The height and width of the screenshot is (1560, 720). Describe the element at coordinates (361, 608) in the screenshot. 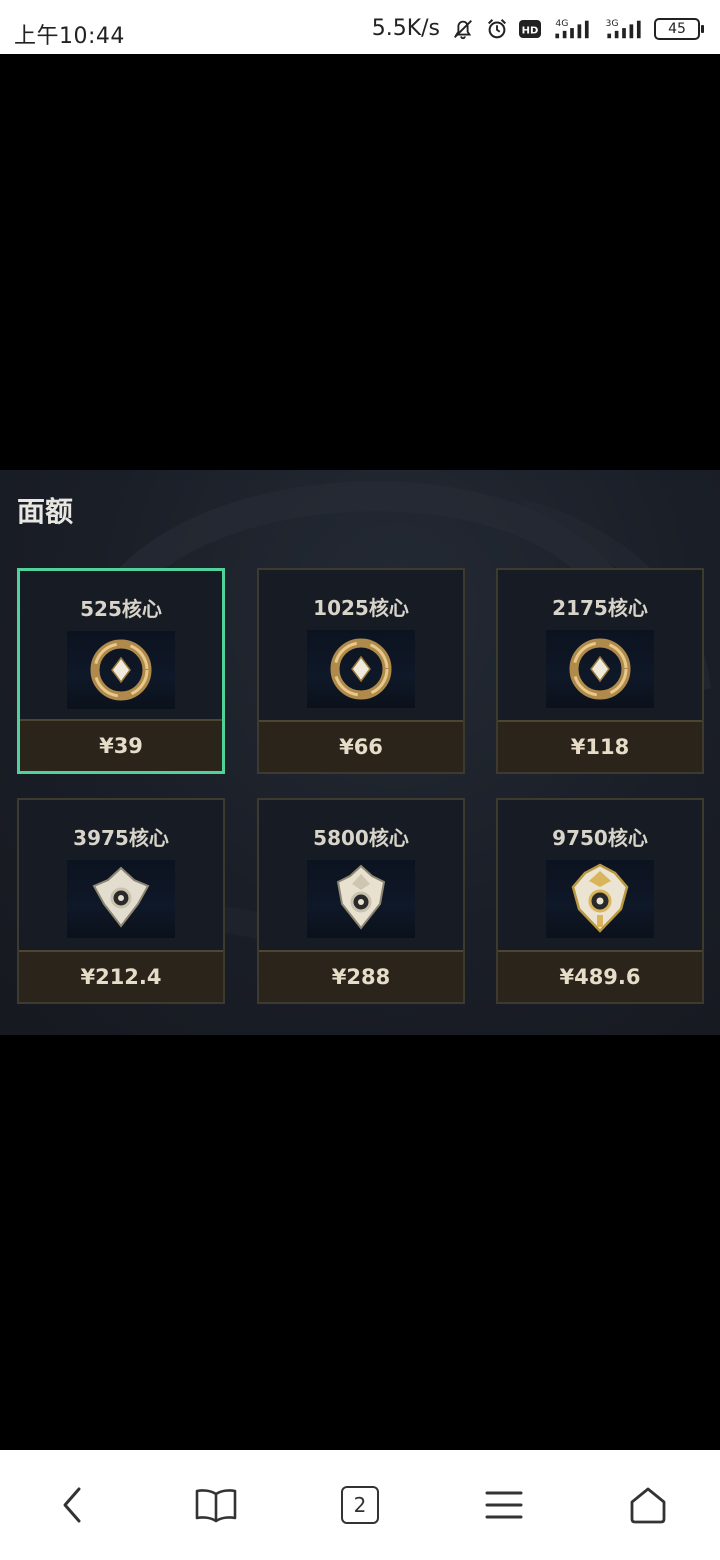

I see `card-amount: 1025核心` at that location.